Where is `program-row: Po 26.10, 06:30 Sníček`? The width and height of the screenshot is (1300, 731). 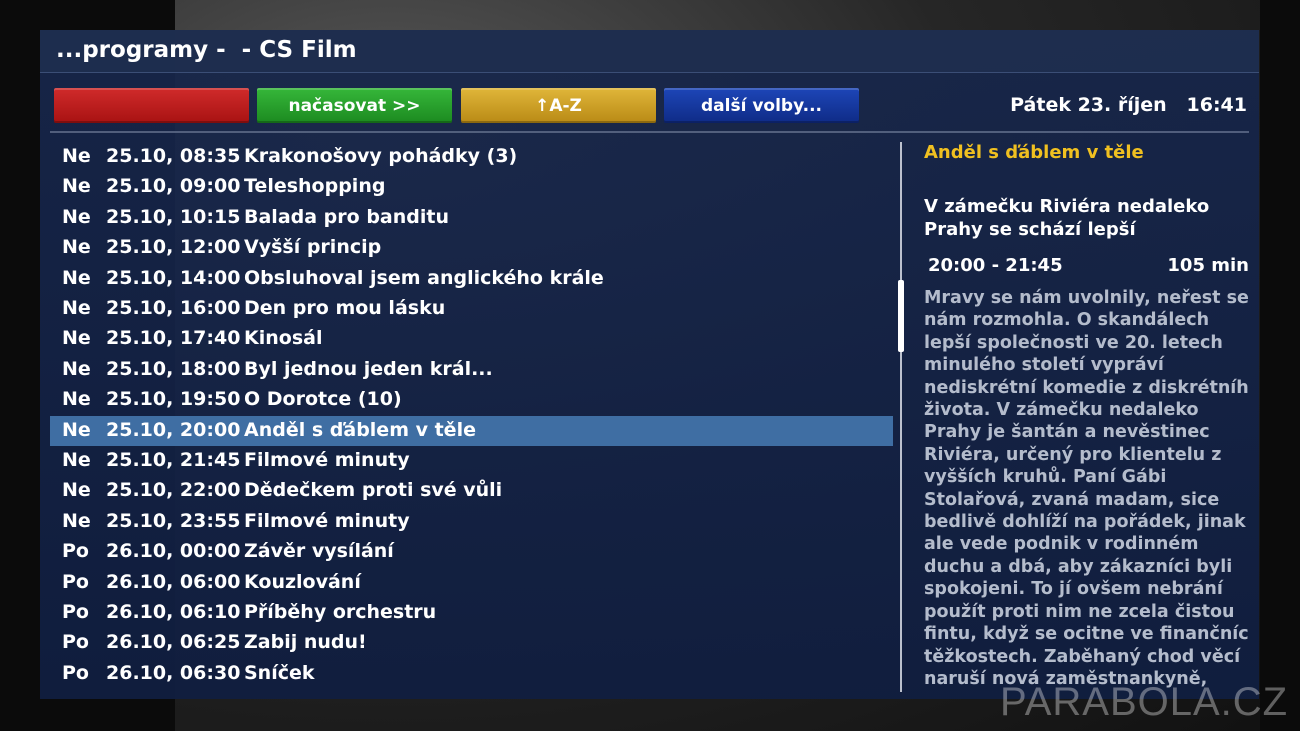
program-row: Po 26.10, 06:30 Sníček is located at coordinates (471, 674).